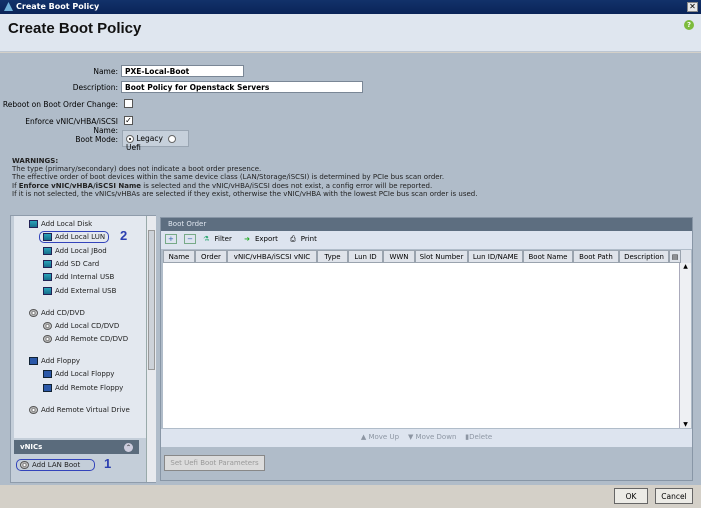 The image size is (701, 508). I want to click on lan-icon, so click(24, 465).